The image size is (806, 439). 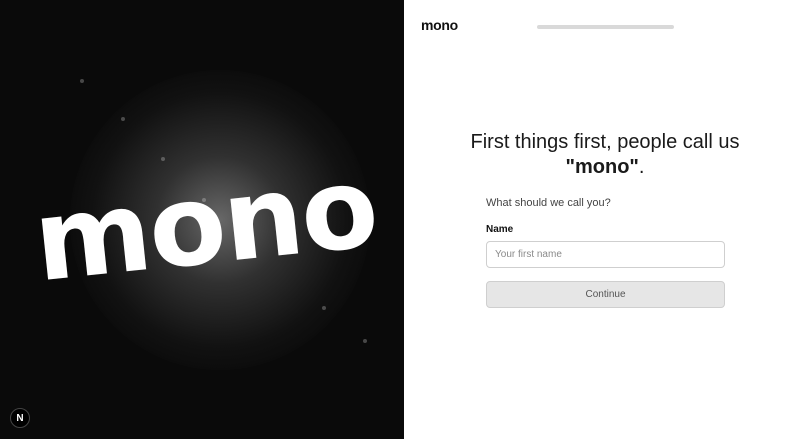 What do you see at coordinates (602, 167) in the screenshot?
I see `title-emphasis: "mono"` at bounding box center [602, 167].